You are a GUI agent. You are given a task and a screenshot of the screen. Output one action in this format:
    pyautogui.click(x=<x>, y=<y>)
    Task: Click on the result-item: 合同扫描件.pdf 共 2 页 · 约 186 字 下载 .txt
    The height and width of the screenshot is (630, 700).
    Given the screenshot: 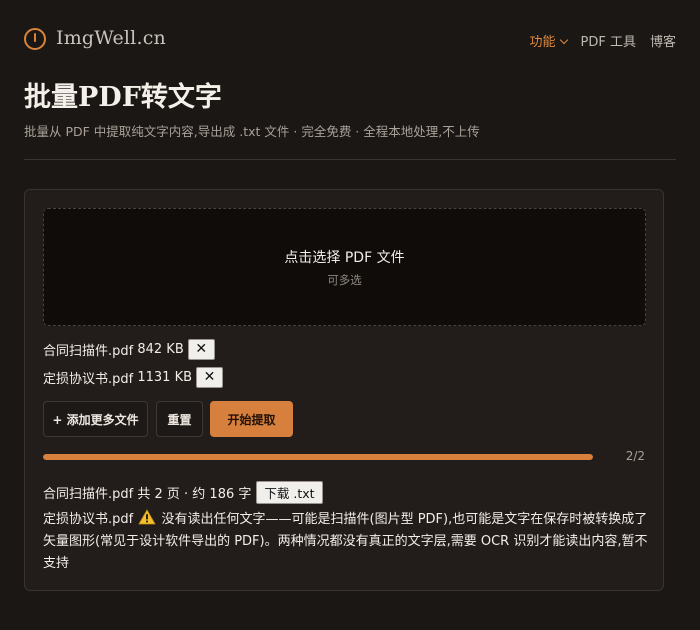 What is the action you would take?
    pyautogui.click(x=183, y=492)
    